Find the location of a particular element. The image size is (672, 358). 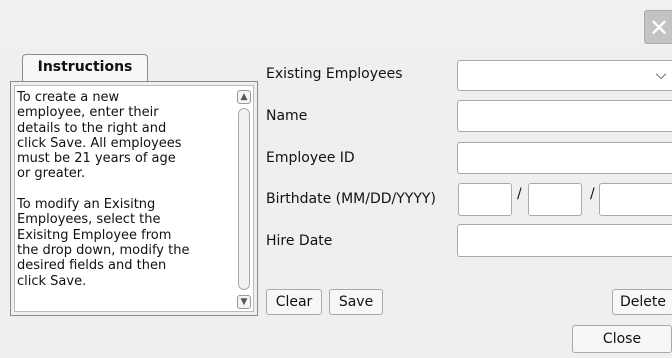

tab-instructions: Instructions is located at coordinates (85, 68).